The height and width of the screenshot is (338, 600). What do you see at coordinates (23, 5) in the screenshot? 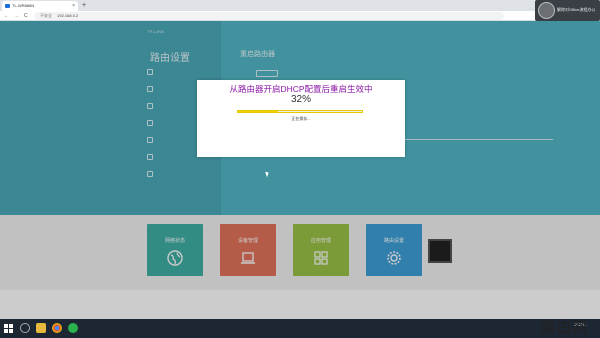
I see `tab-title: TL-WR886N` at bounding box center [23, 5].